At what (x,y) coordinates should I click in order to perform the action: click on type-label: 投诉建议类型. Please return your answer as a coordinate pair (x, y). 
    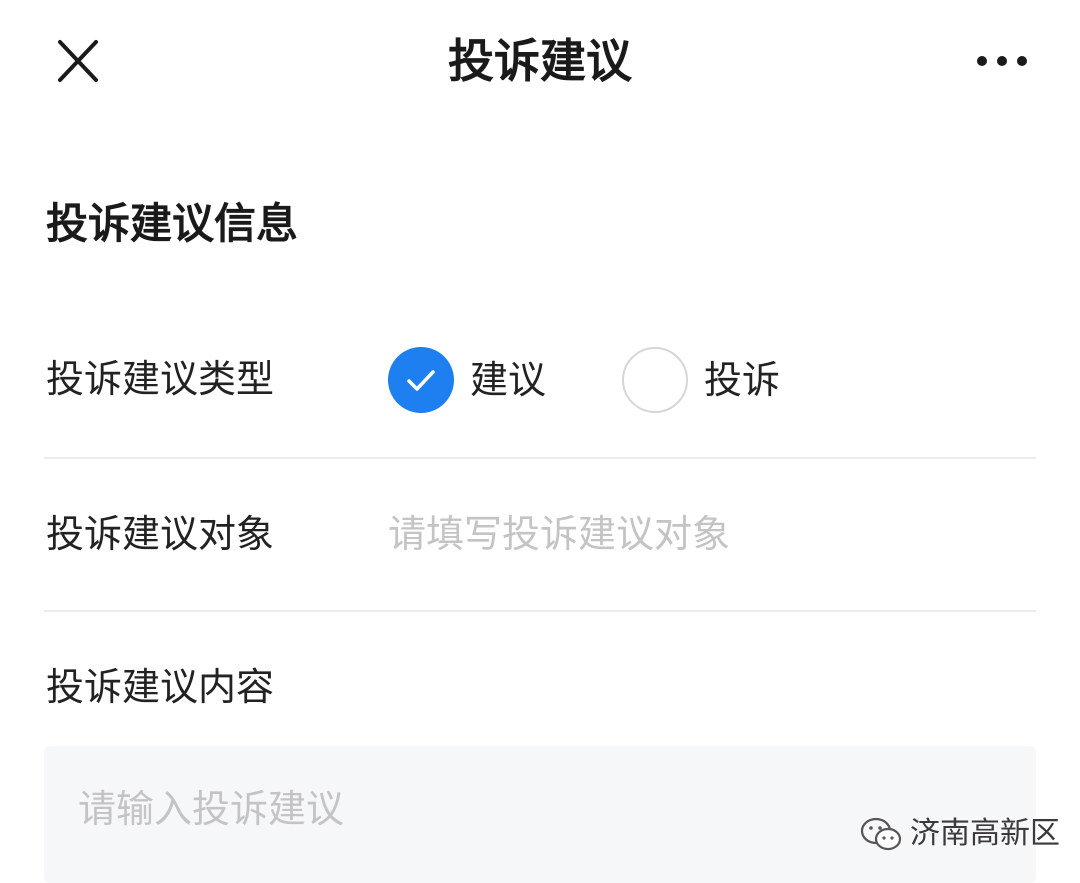
    Looking at the image, I should click on (160, 379).